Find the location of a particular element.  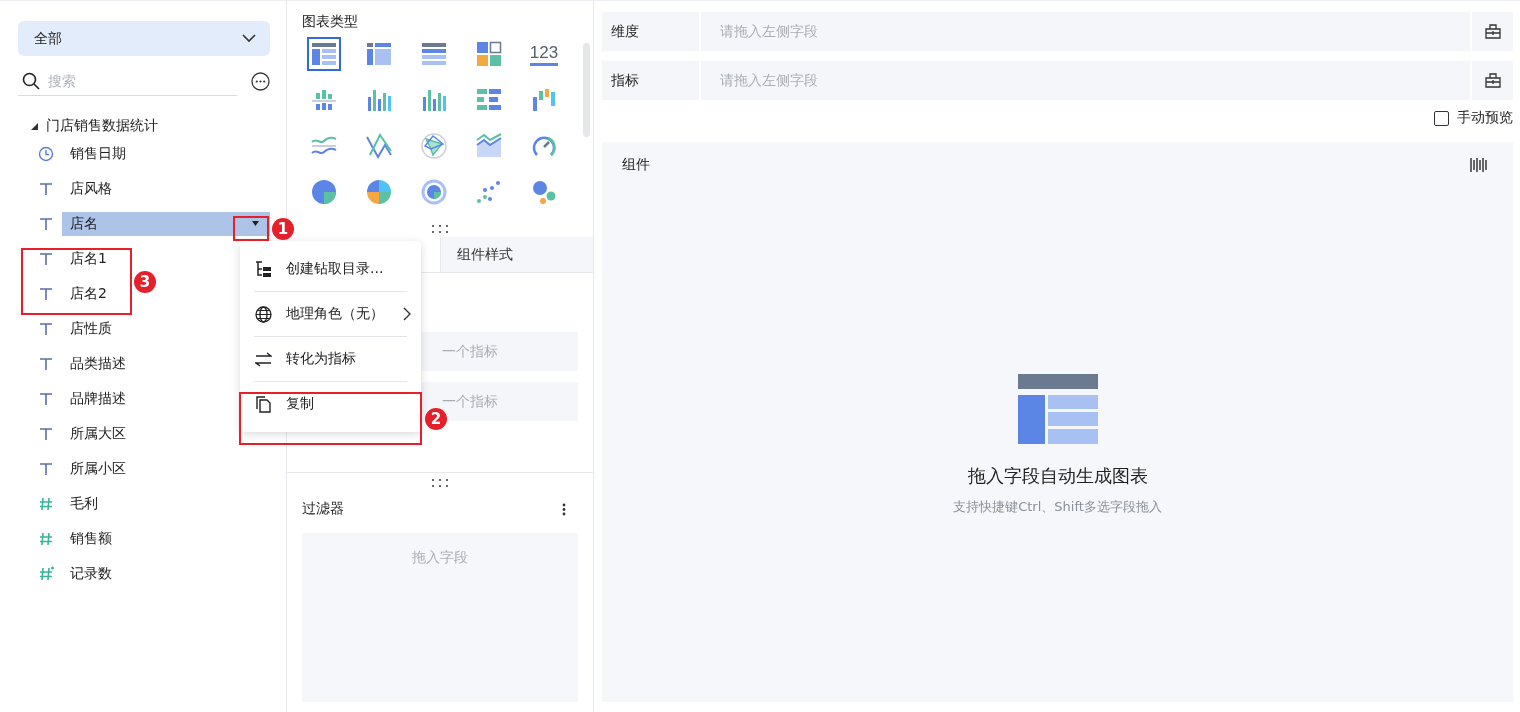

field-label: 店名 is located at coordinates (84, 223).